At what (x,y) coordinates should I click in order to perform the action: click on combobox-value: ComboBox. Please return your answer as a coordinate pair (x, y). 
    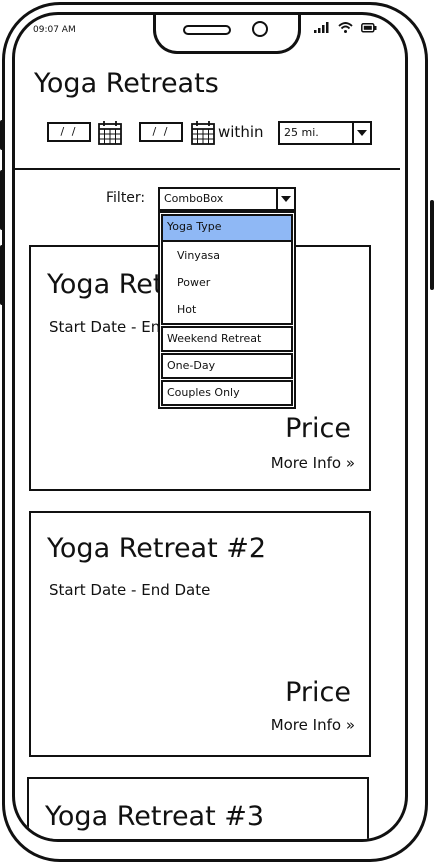
    Looking at the image, I should click on (194, 198).